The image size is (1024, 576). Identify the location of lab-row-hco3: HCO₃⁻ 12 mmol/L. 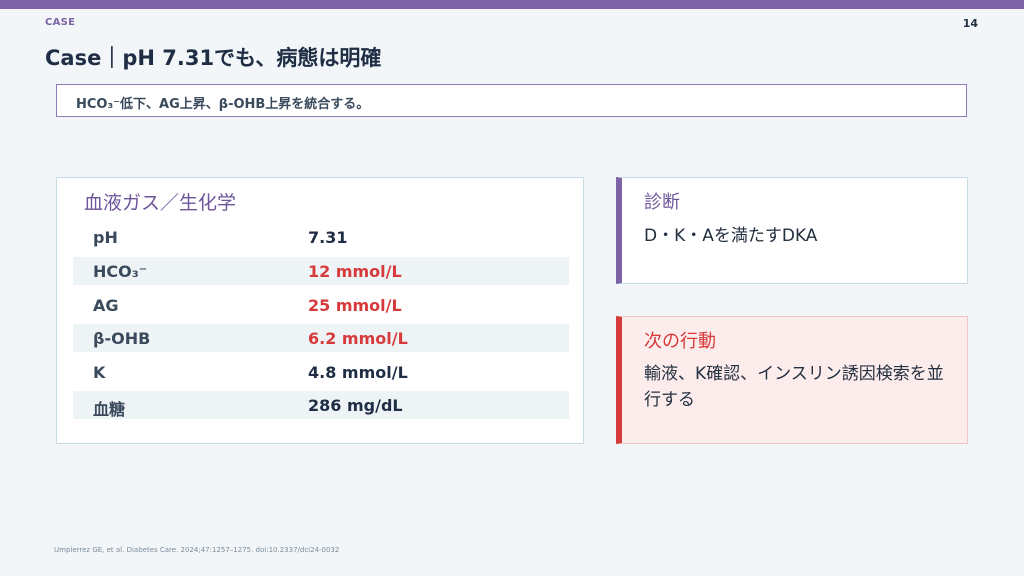
(321, 271).